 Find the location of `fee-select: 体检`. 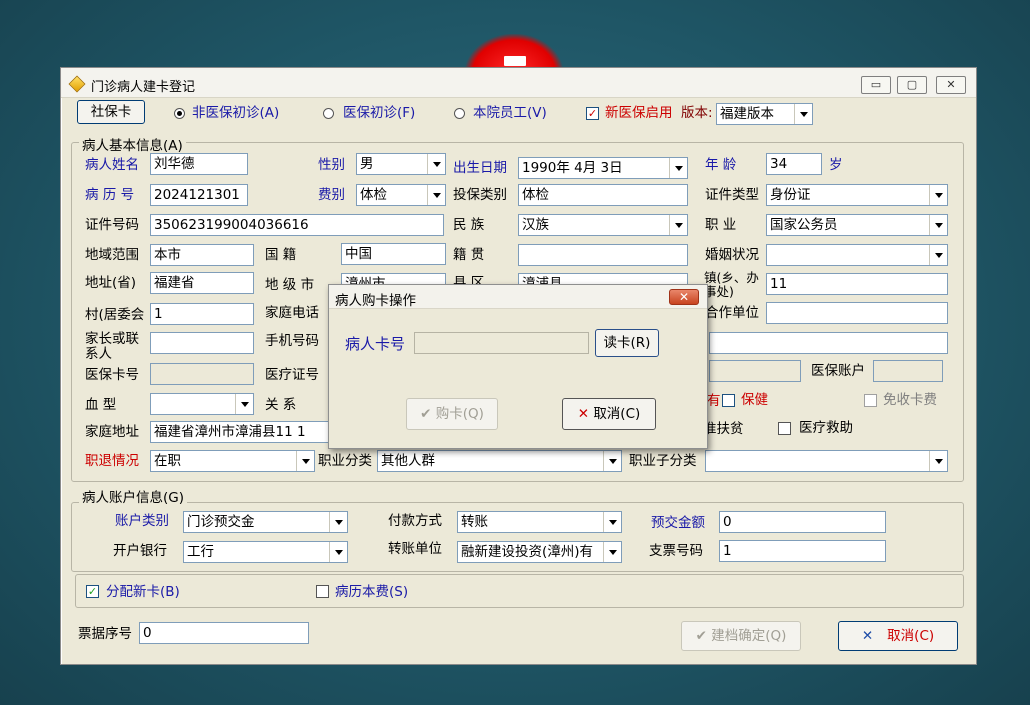

fee-select: 体检 is located at coordinates (401, 195).